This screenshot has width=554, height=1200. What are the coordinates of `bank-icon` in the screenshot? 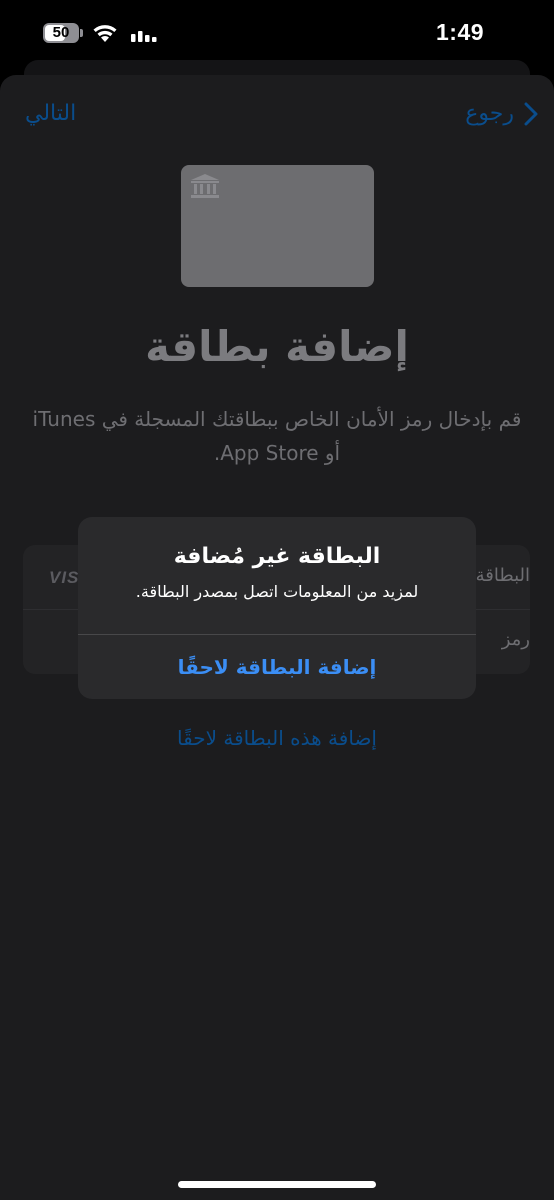 It's located at (205, 186).